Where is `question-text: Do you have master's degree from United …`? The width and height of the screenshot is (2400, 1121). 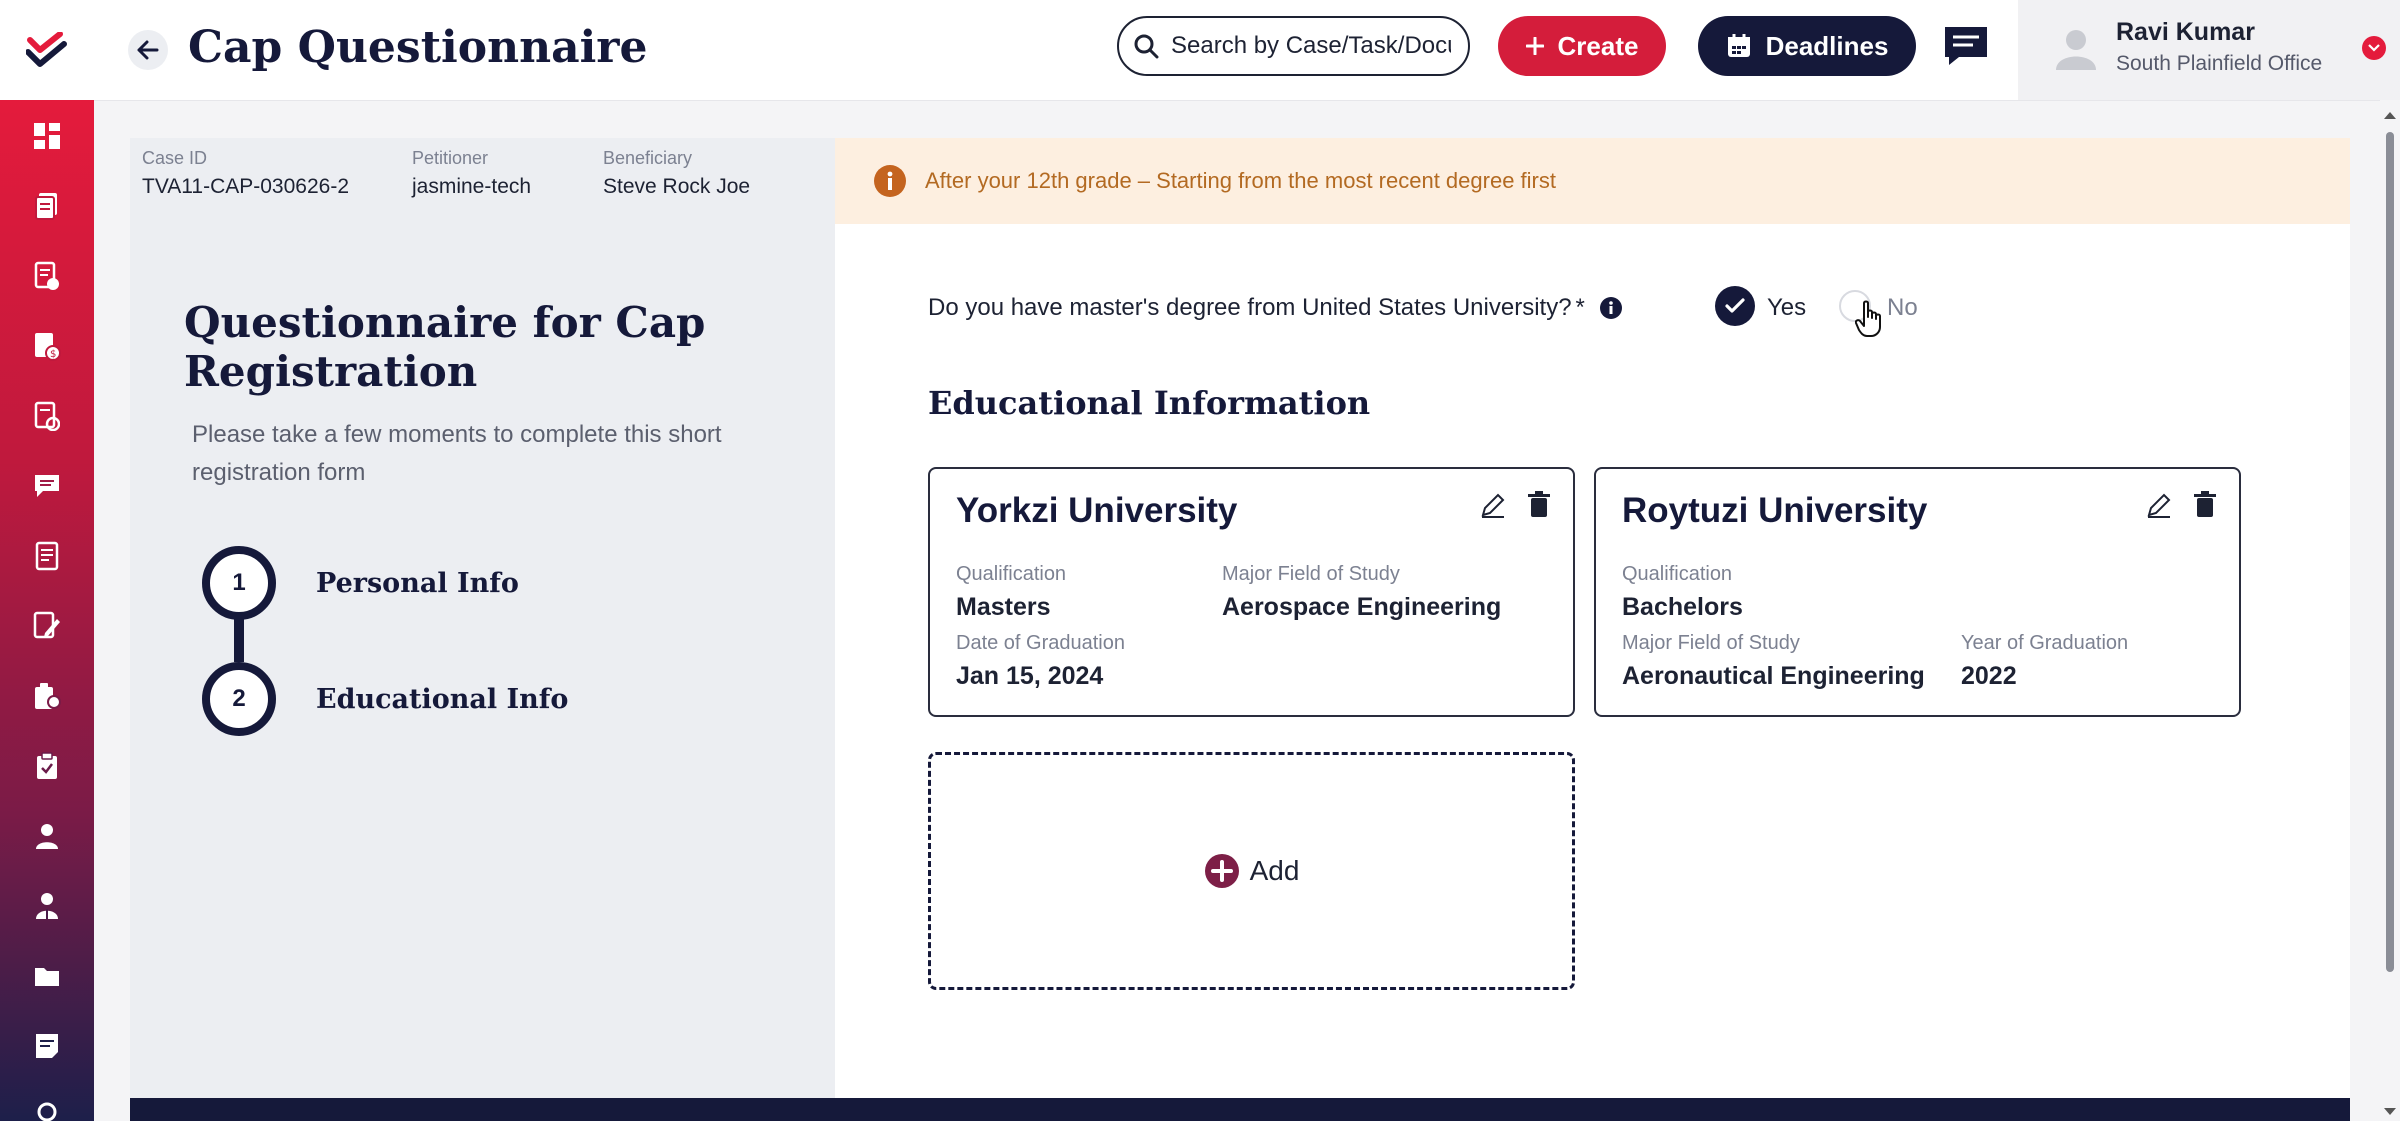 question-text: Do you have master's degree from United … is located at coordinates (1250, 307).